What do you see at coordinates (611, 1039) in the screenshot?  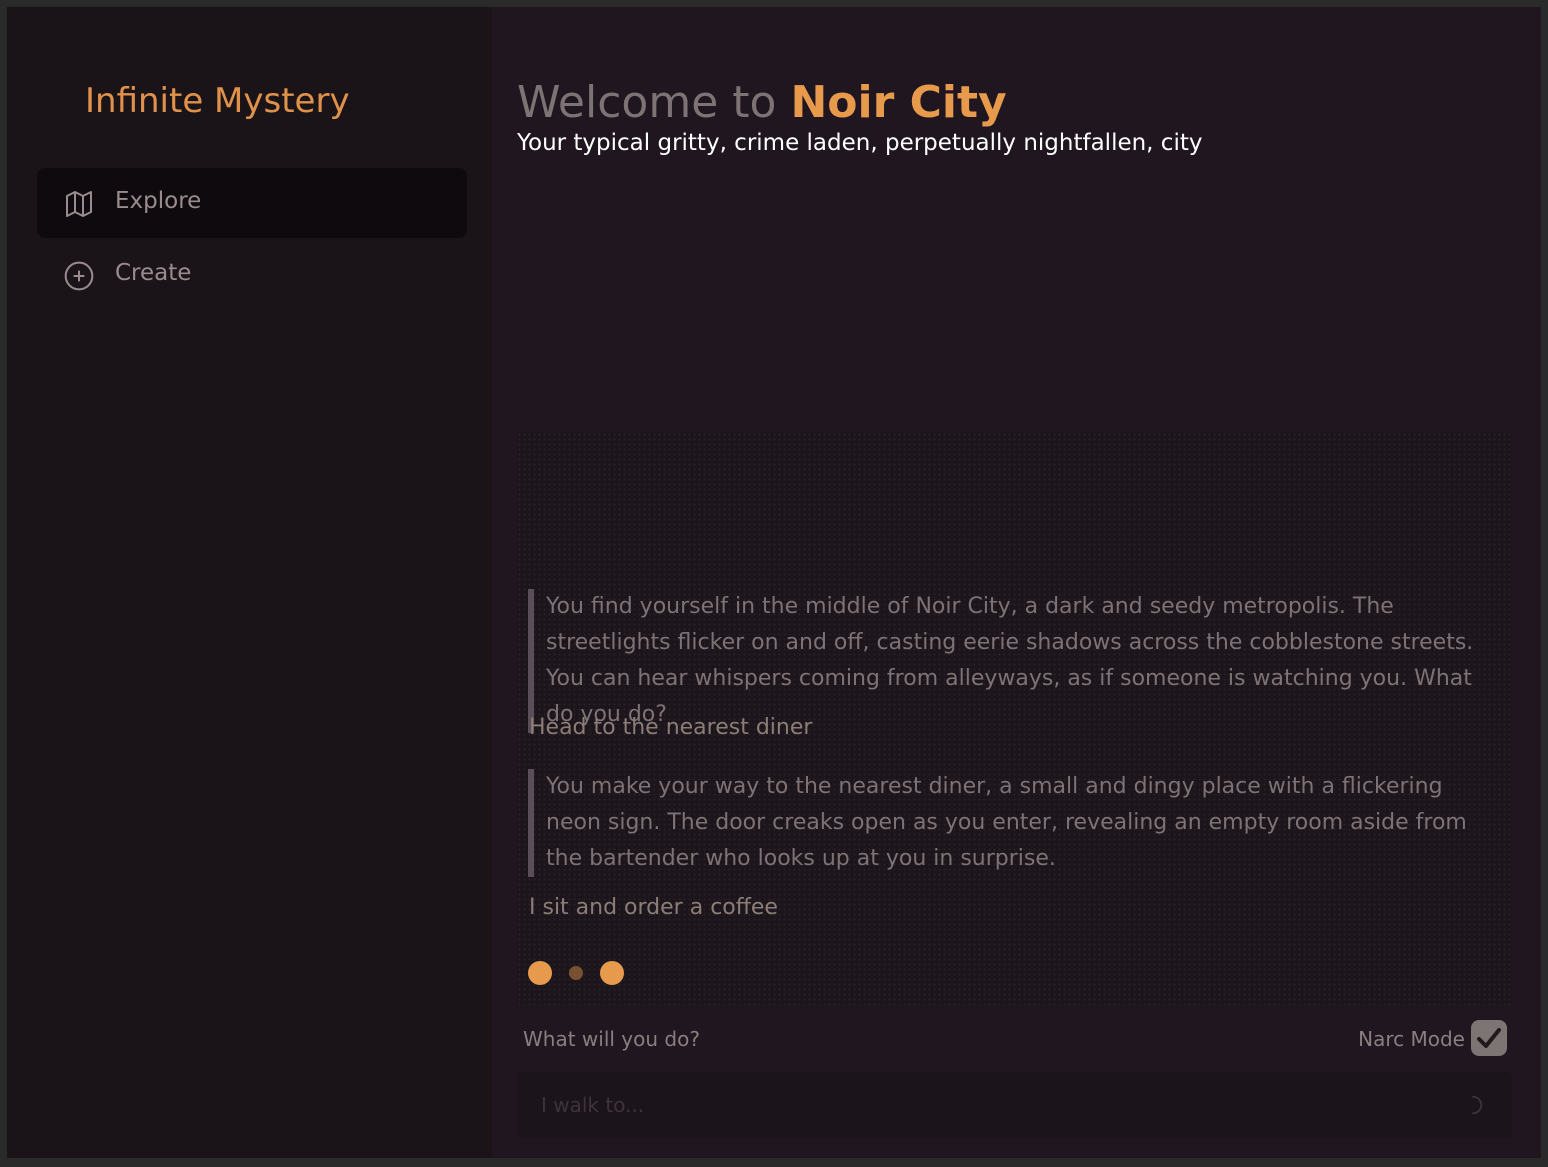 I see `prompt-label: What will you do?` at bounding box center [611, 1039].